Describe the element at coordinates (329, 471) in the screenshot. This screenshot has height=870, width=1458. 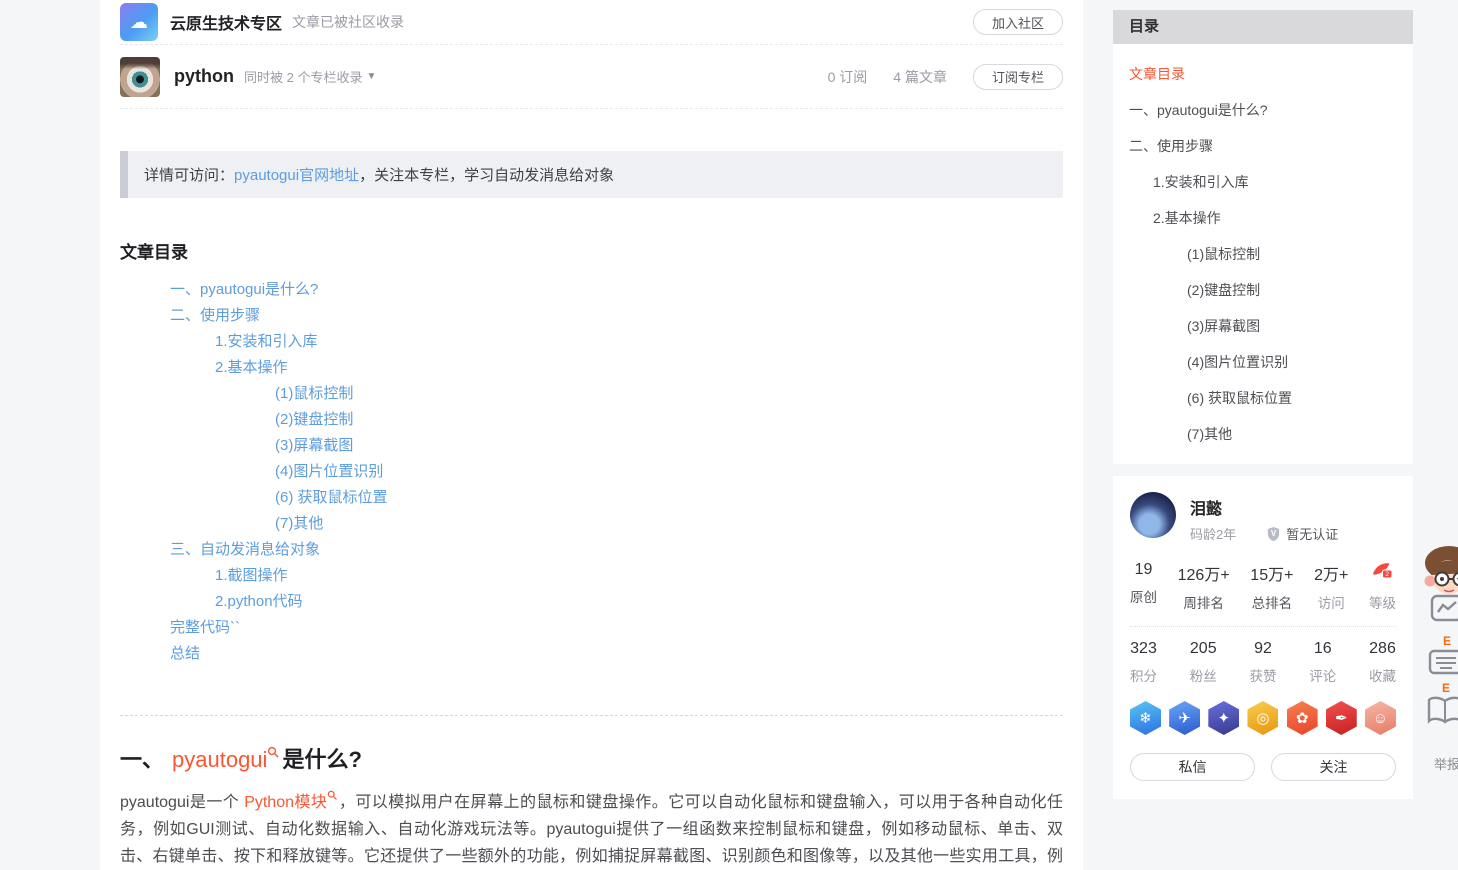
I see `toc-link: (4)图片位置识别` at that location.